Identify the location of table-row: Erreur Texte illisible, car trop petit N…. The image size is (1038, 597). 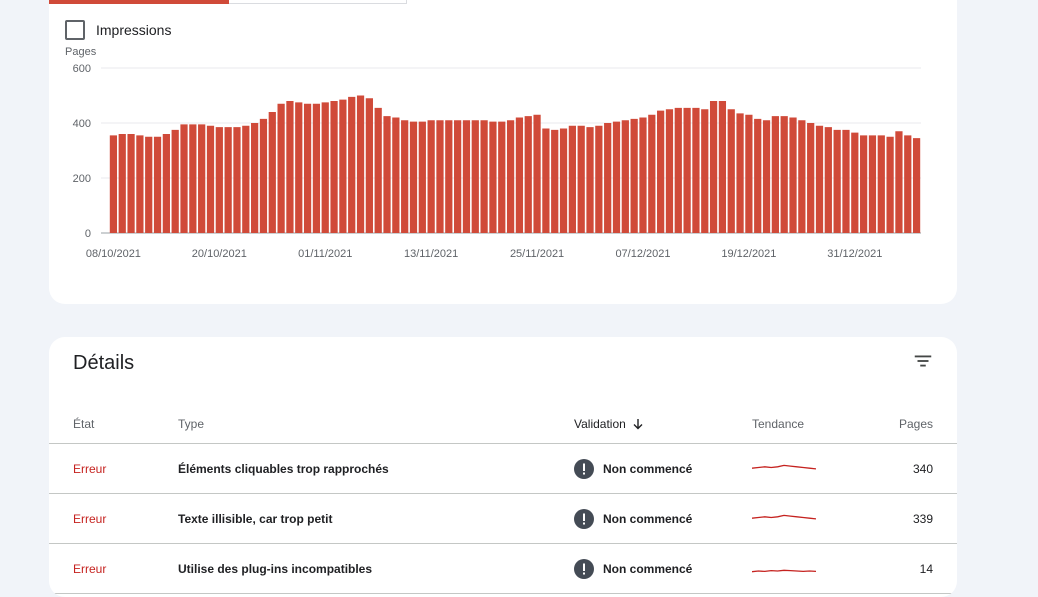
(503, 519).